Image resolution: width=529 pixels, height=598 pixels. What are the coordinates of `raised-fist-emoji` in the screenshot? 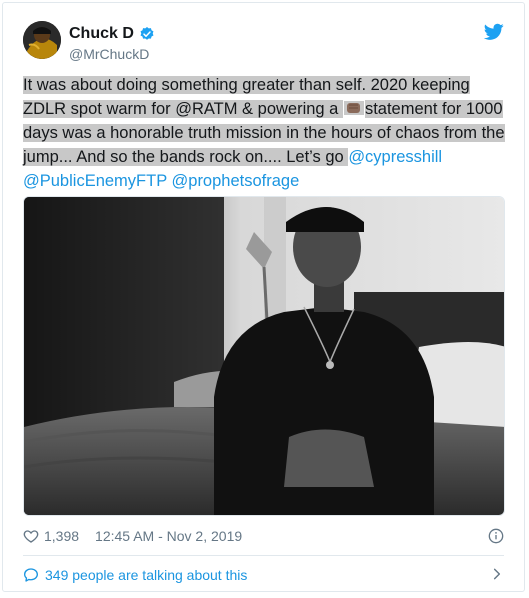 It's located at (353, 108).